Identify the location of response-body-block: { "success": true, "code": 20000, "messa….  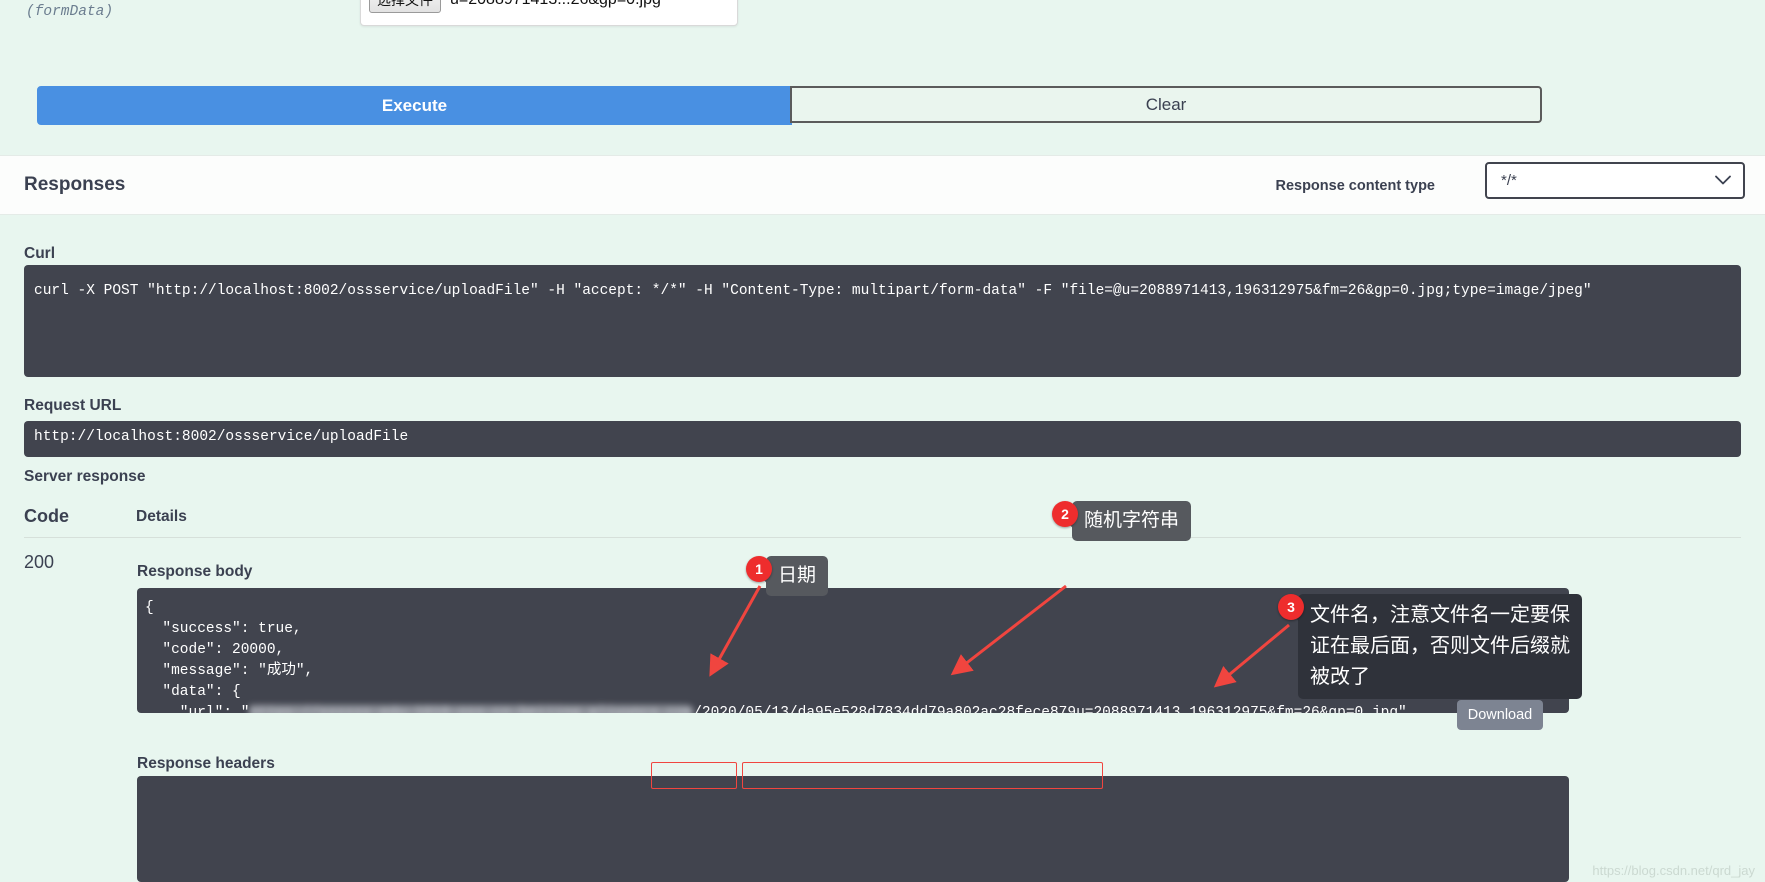
(853, 650).